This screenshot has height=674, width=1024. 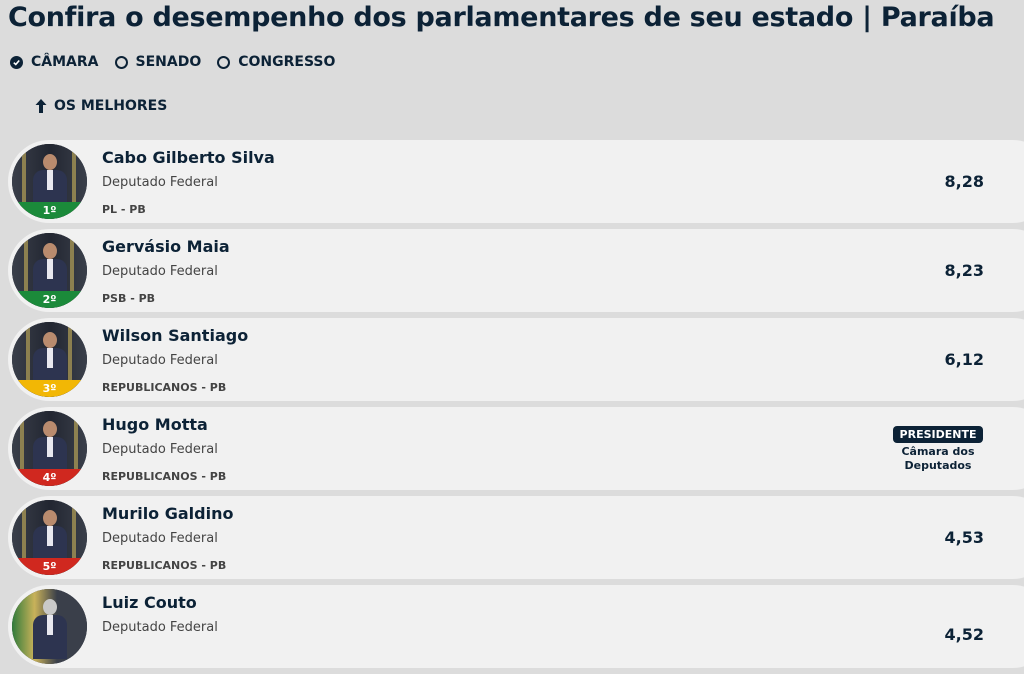 What do you see at coordinates (49, 537) in the screenshot?
I see `avatar: 5º` at bounding box center [49, 537].